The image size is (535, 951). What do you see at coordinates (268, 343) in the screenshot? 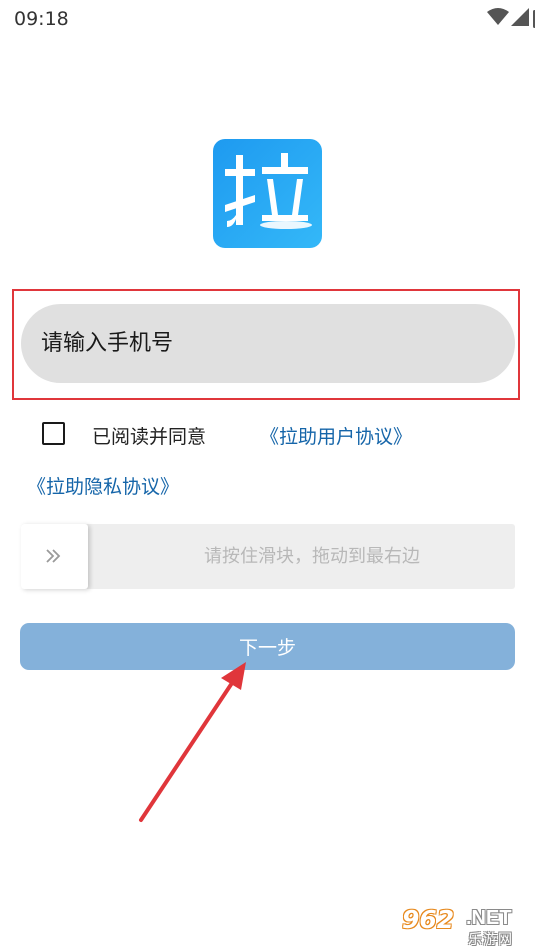
I see `phone-input` at bounding box center [268, 343].